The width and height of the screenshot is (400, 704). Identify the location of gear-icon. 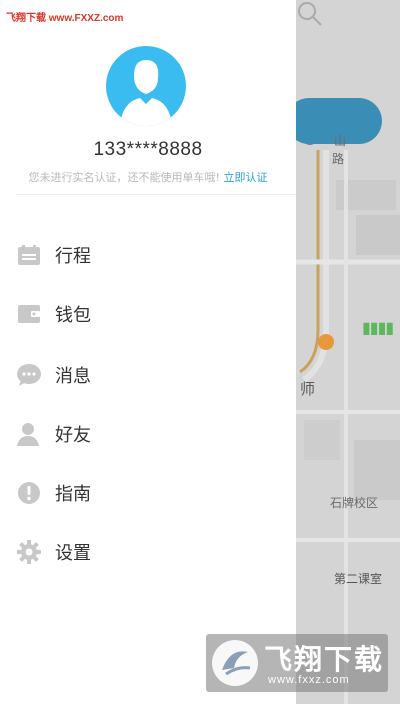
(29, 552).